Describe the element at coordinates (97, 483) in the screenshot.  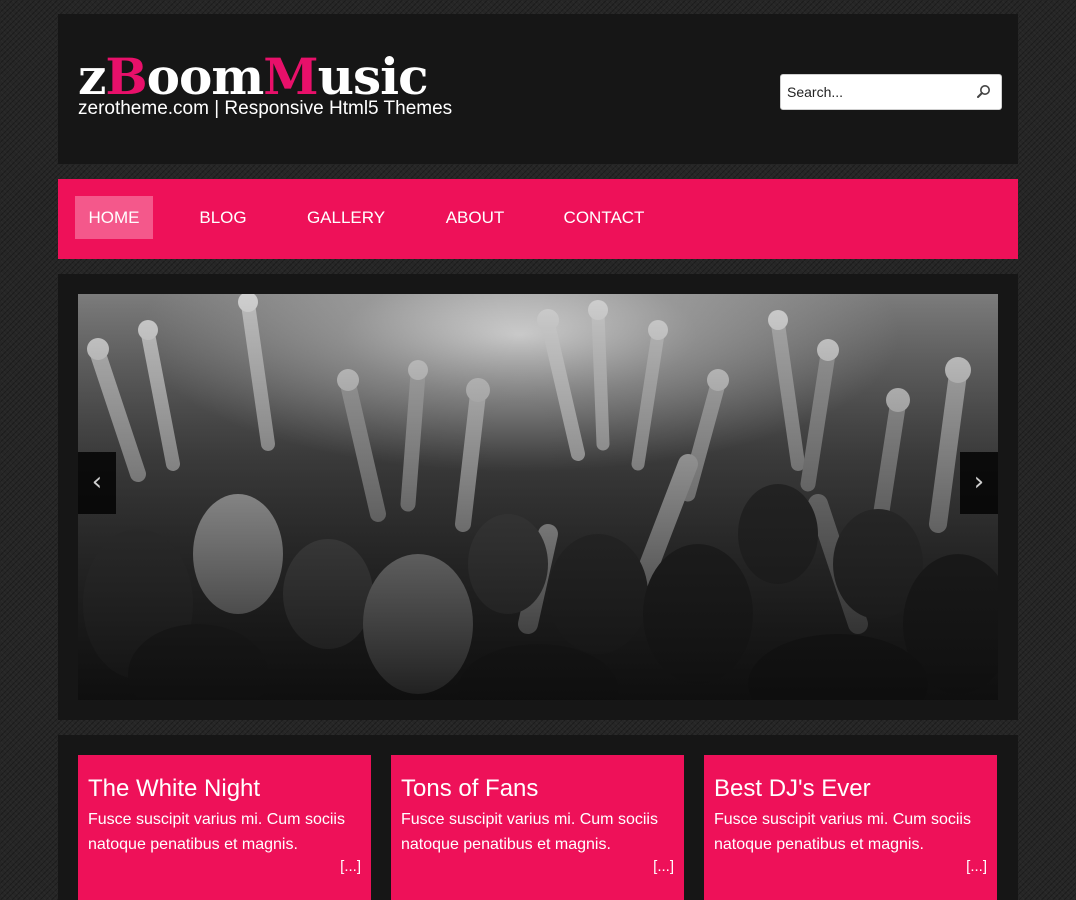
I see `slider-prev-button: ‹` at that location.